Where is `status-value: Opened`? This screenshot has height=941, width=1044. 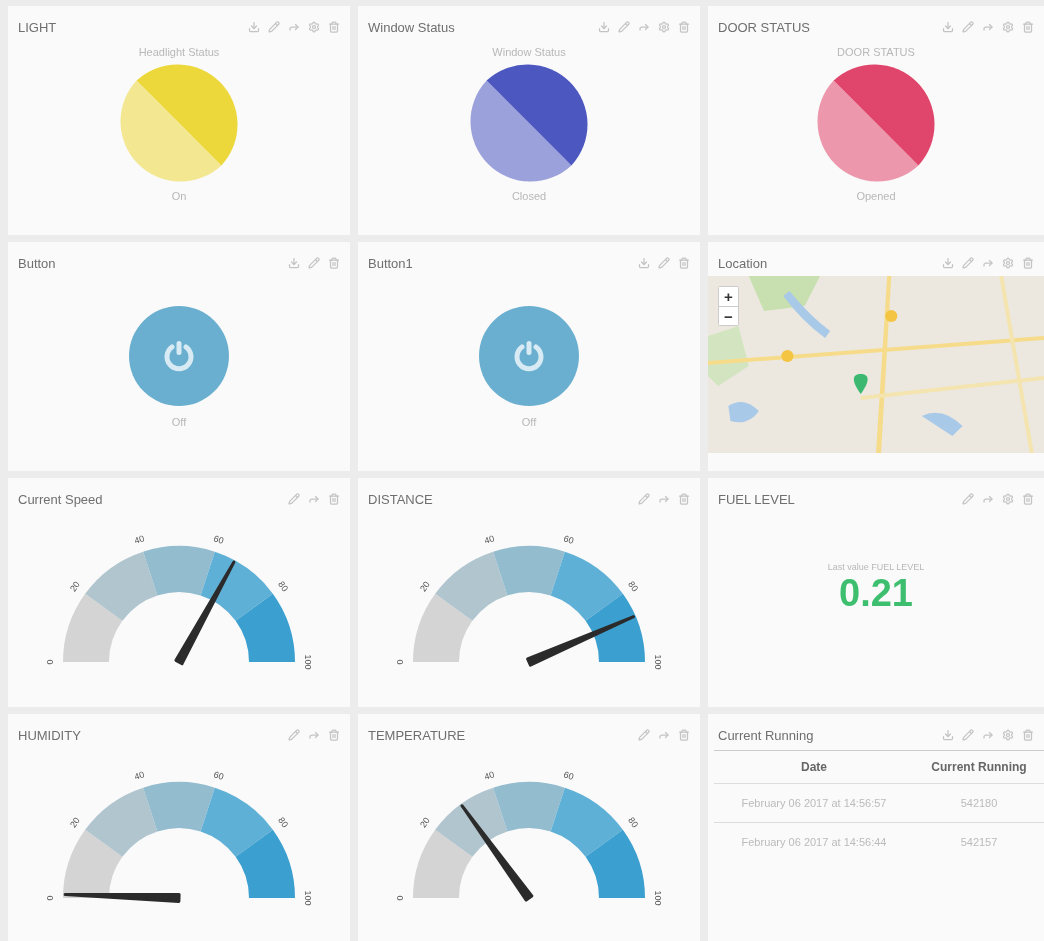
status-value: Opened is located at coordinates (876, 196).